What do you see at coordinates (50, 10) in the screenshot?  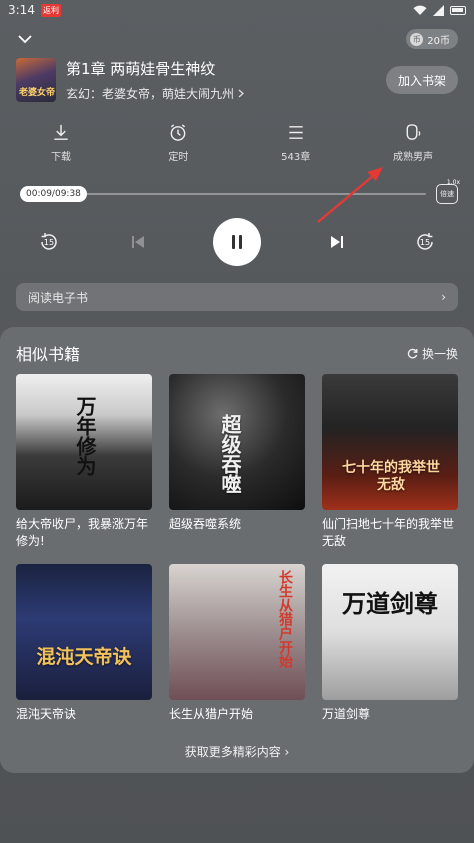 I see `app-badge: 返利` at bounding box center [50, 10].